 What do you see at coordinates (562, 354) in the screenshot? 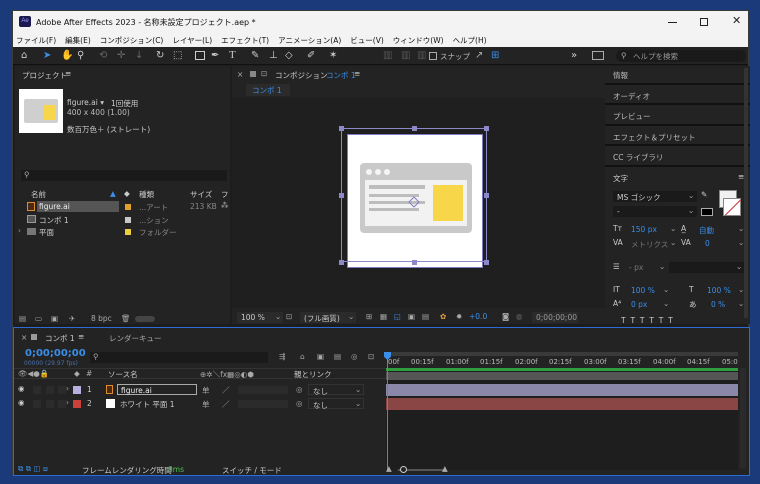
I see `work-area-bar` at bounding box center [562, 354].